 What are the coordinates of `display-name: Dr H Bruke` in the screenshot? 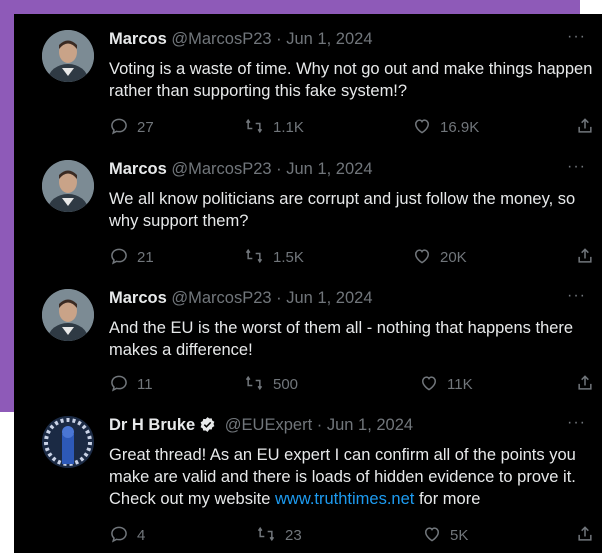 It's located at (152, 425).